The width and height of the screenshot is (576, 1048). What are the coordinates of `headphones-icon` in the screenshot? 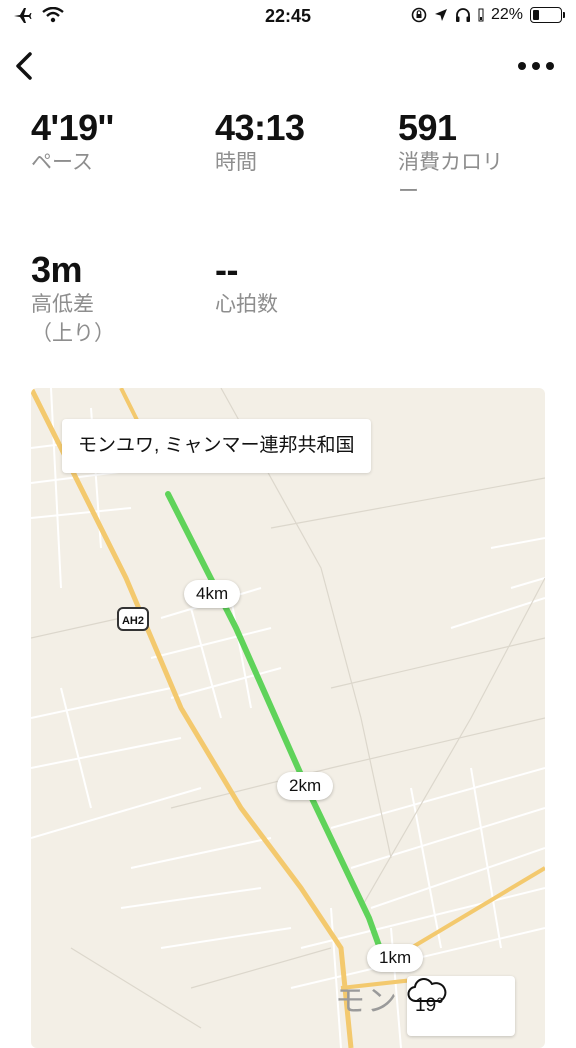 It's located at (462, 15).